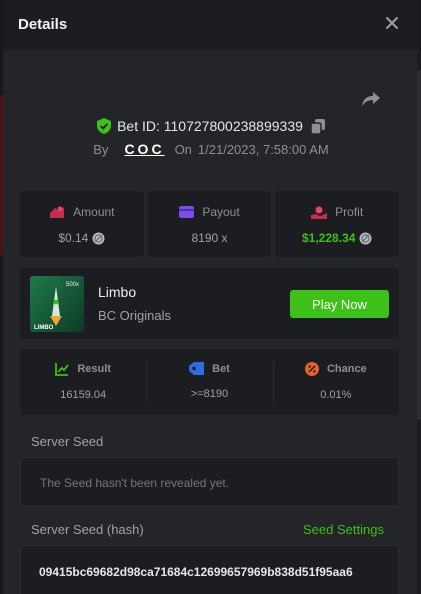 The height and width of the screenshot is (594, 421). I want to click on bet-cell: Bet >=8190, so click(209, 382).